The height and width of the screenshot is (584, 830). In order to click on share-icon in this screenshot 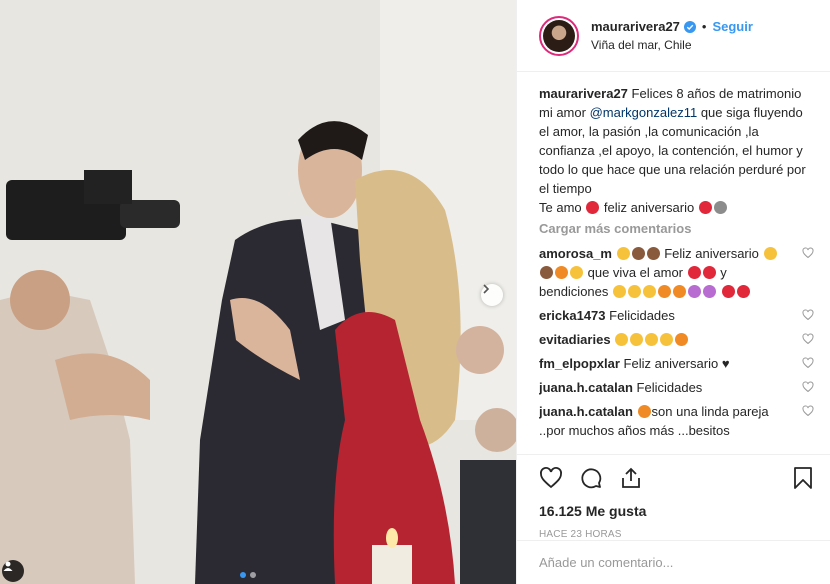, I will do `click(631, 478)`.